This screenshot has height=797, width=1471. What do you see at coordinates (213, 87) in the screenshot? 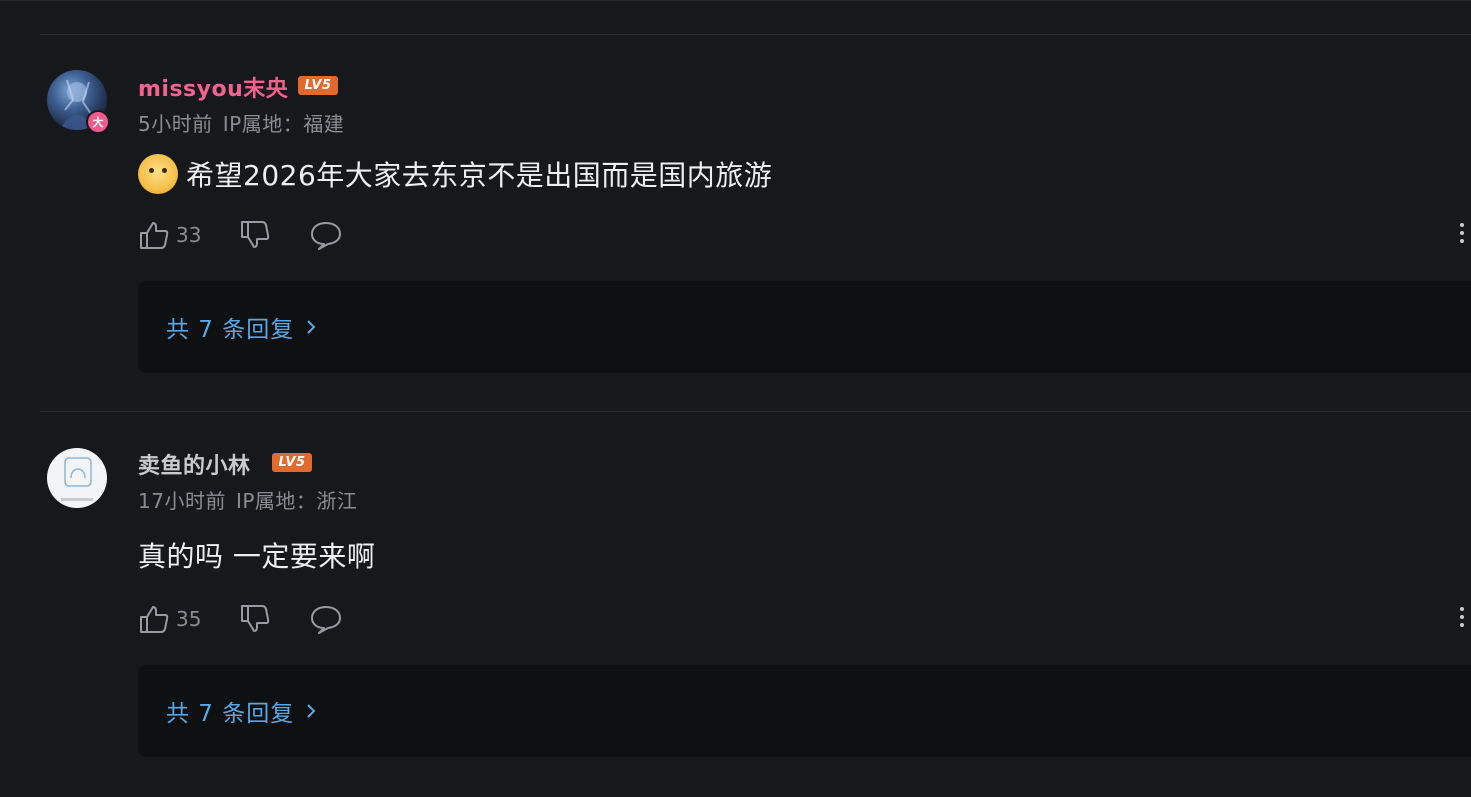
I see `username: missyou末央` at bounding box center [213, 87].